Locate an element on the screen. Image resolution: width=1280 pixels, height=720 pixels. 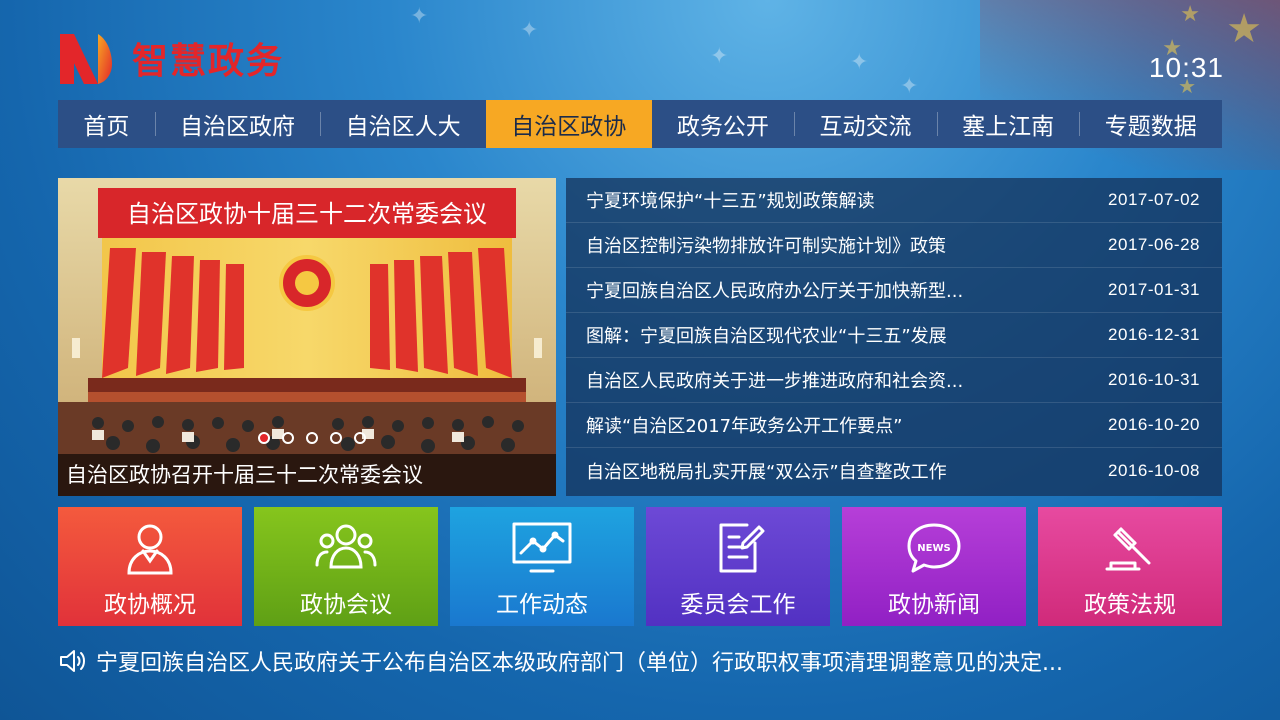
news-bubble-icon: NEWS is located at coordinates (934, 548).